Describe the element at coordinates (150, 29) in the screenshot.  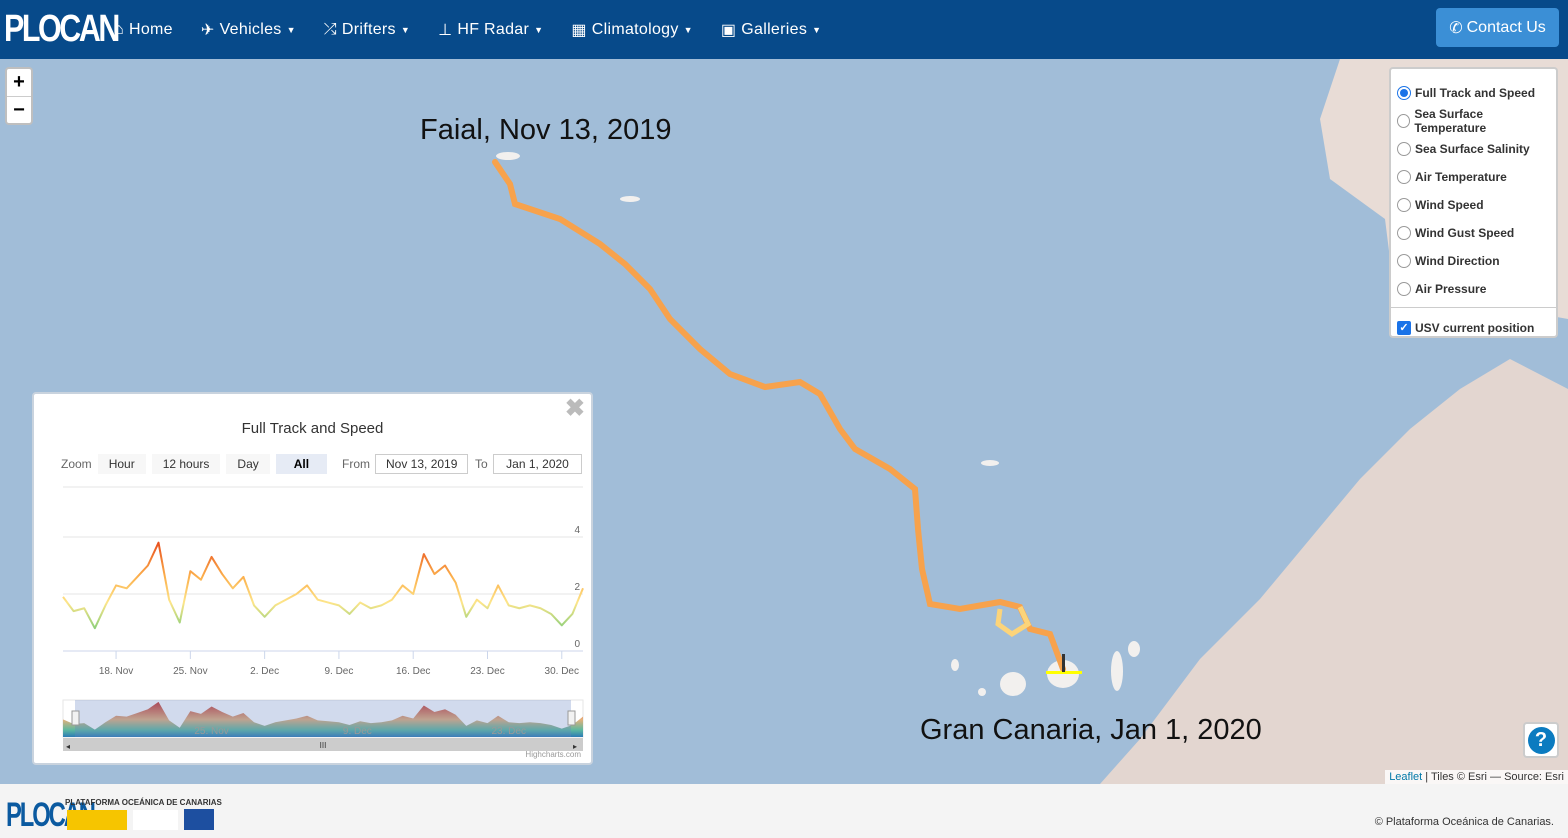
I see `nav-label: Home` at that location.